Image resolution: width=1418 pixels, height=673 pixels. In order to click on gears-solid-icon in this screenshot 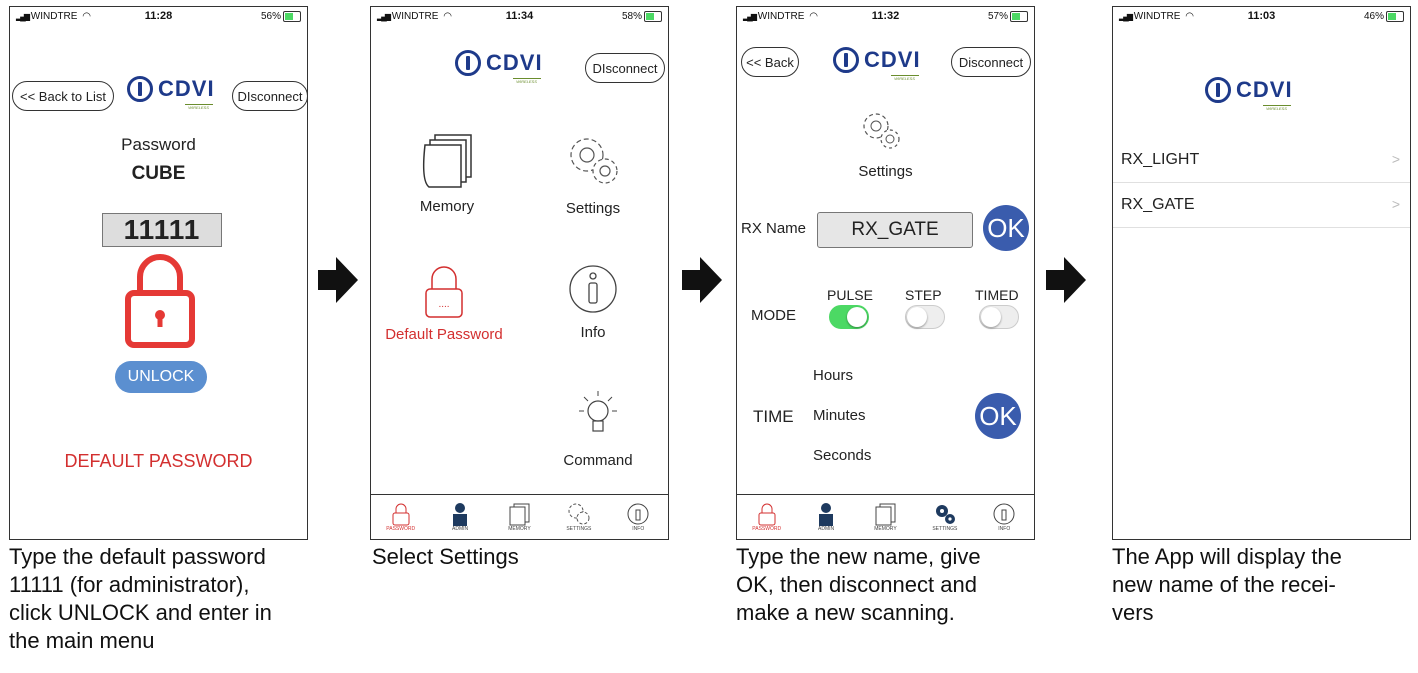, I will do `click(945, 514)`.